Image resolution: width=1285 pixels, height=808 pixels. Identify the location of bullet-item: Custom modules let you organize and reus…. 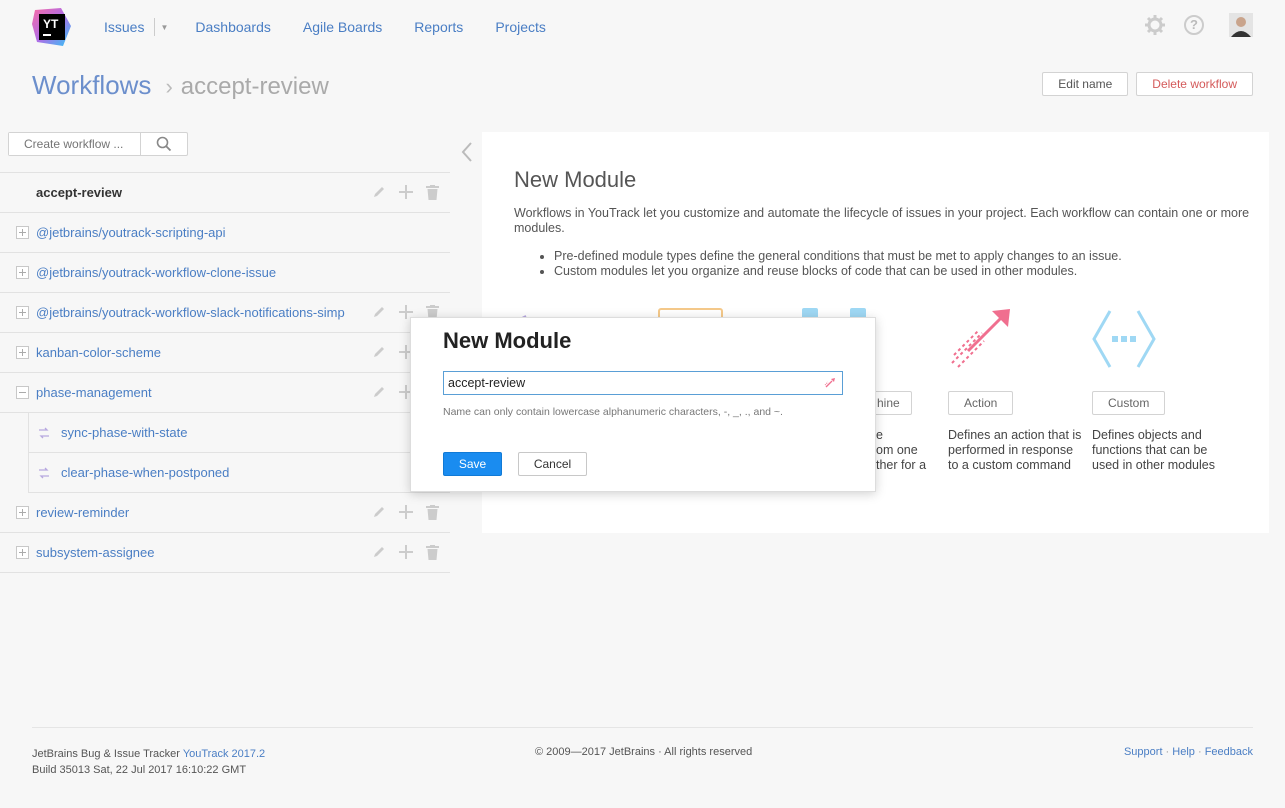
(838, 271).